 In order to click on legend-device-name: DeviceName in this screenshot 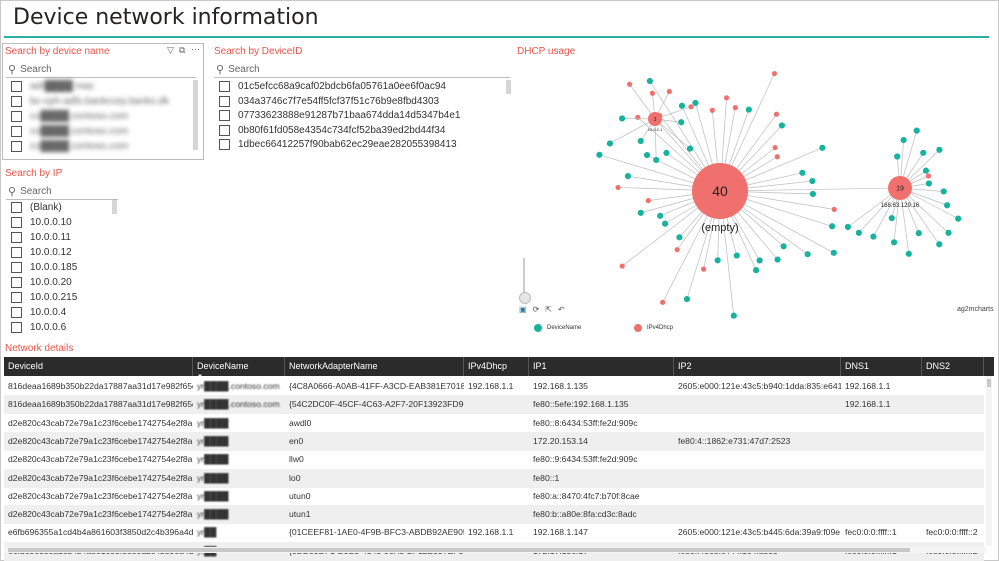, I will do `click(557, 328)`.